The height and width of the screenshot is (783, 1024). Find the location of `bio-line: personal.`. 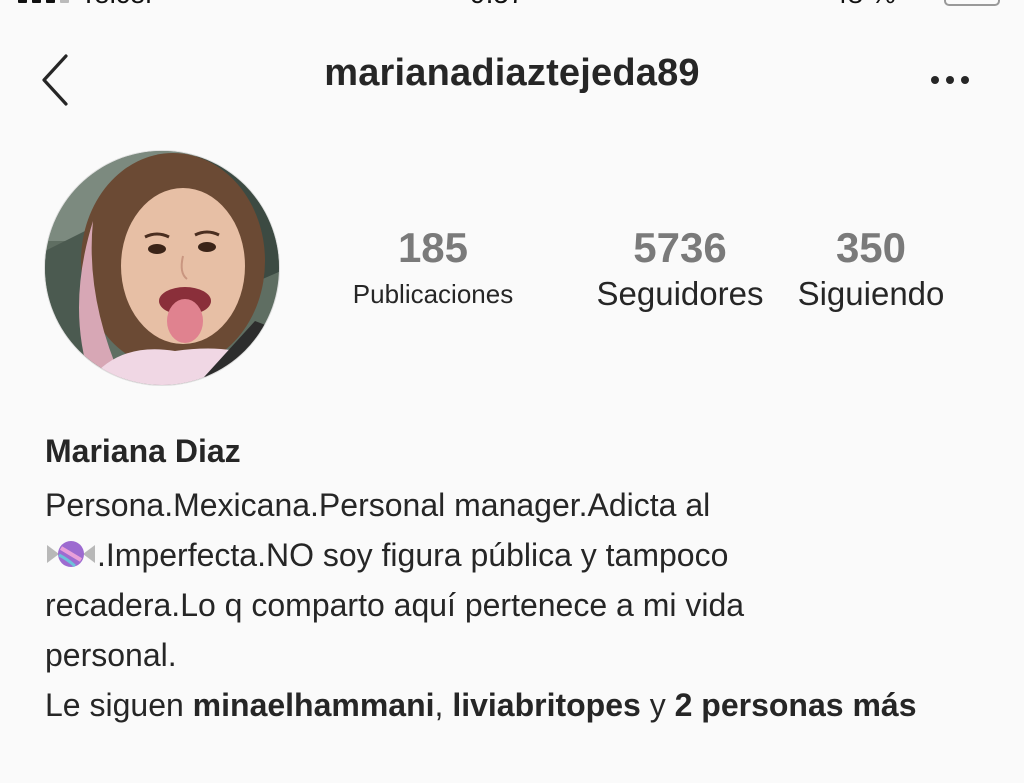

bio-line: personal. is located at coordinates (111, 655).